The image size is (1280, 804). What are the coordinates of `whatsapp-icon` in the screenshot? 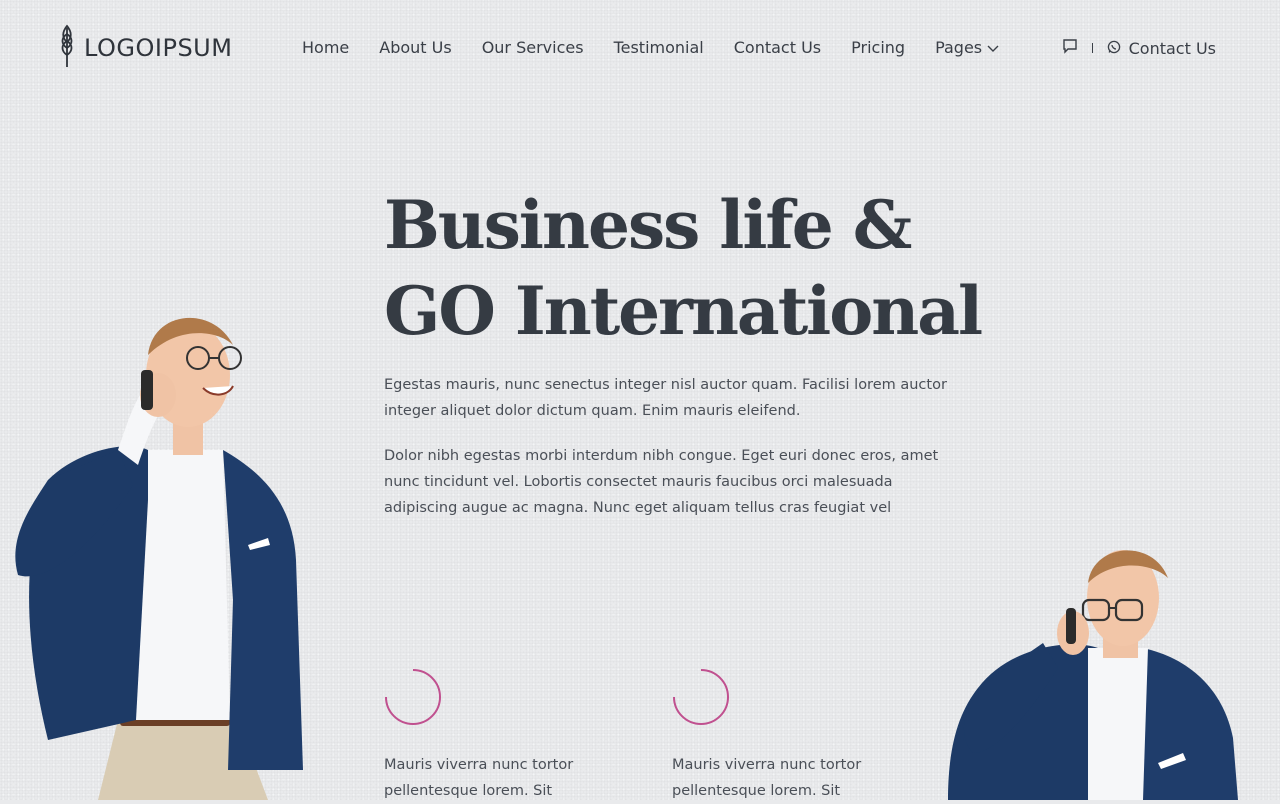 It's located at (1114, 48).